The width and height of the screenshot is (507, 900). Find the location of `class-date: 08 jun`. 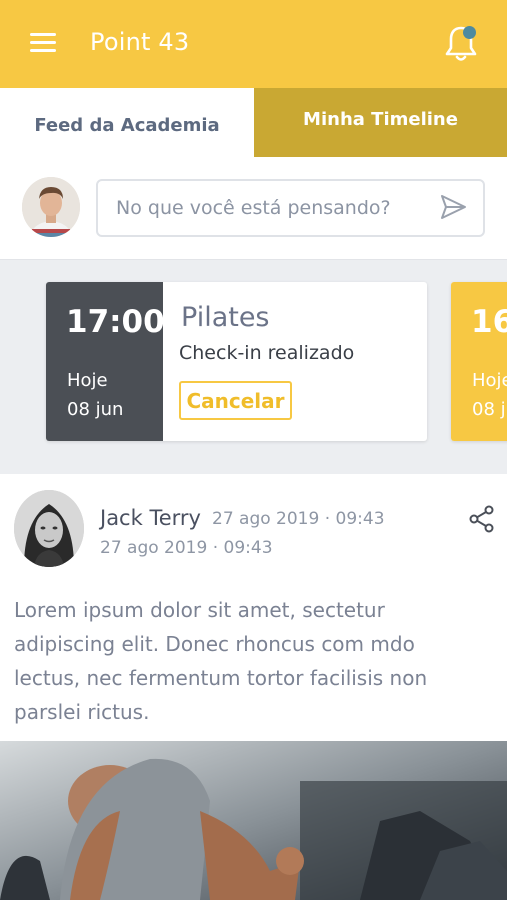

class-date: 08 jun is located at coordinates (95, 409).